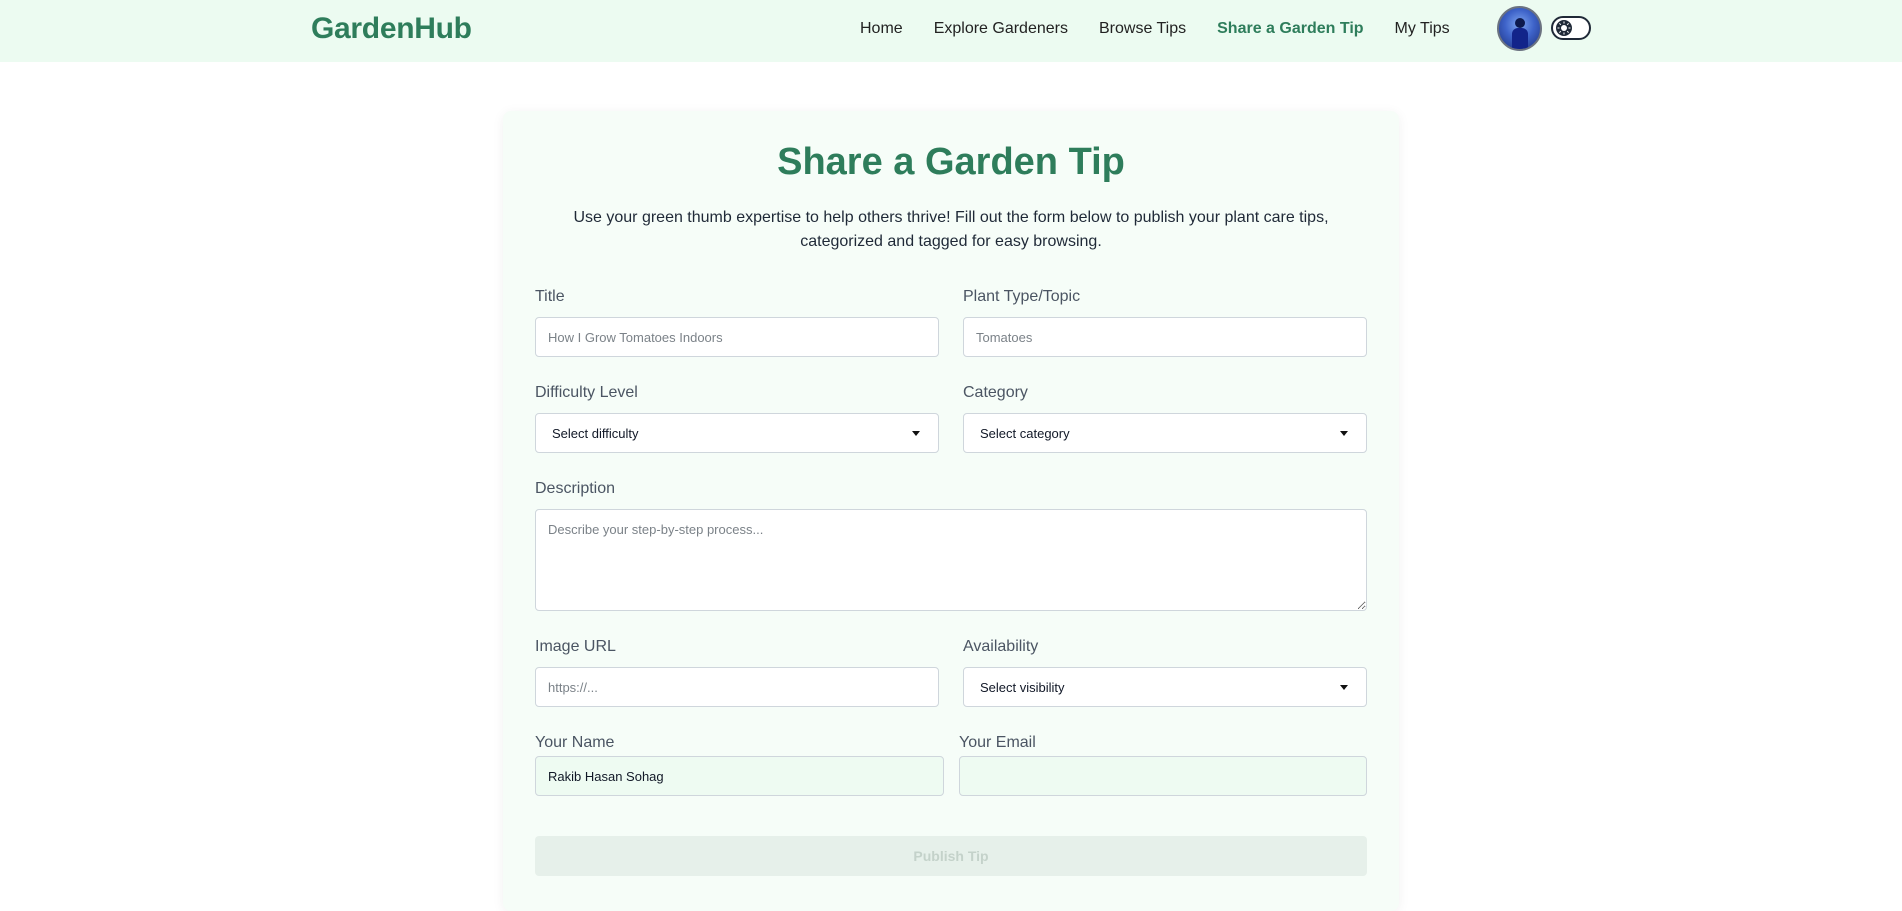 This screenshot has width=1902, height=911. Describe the element at coordinates (951, 560) in the screenshot. I see `description-textarea` at that location.